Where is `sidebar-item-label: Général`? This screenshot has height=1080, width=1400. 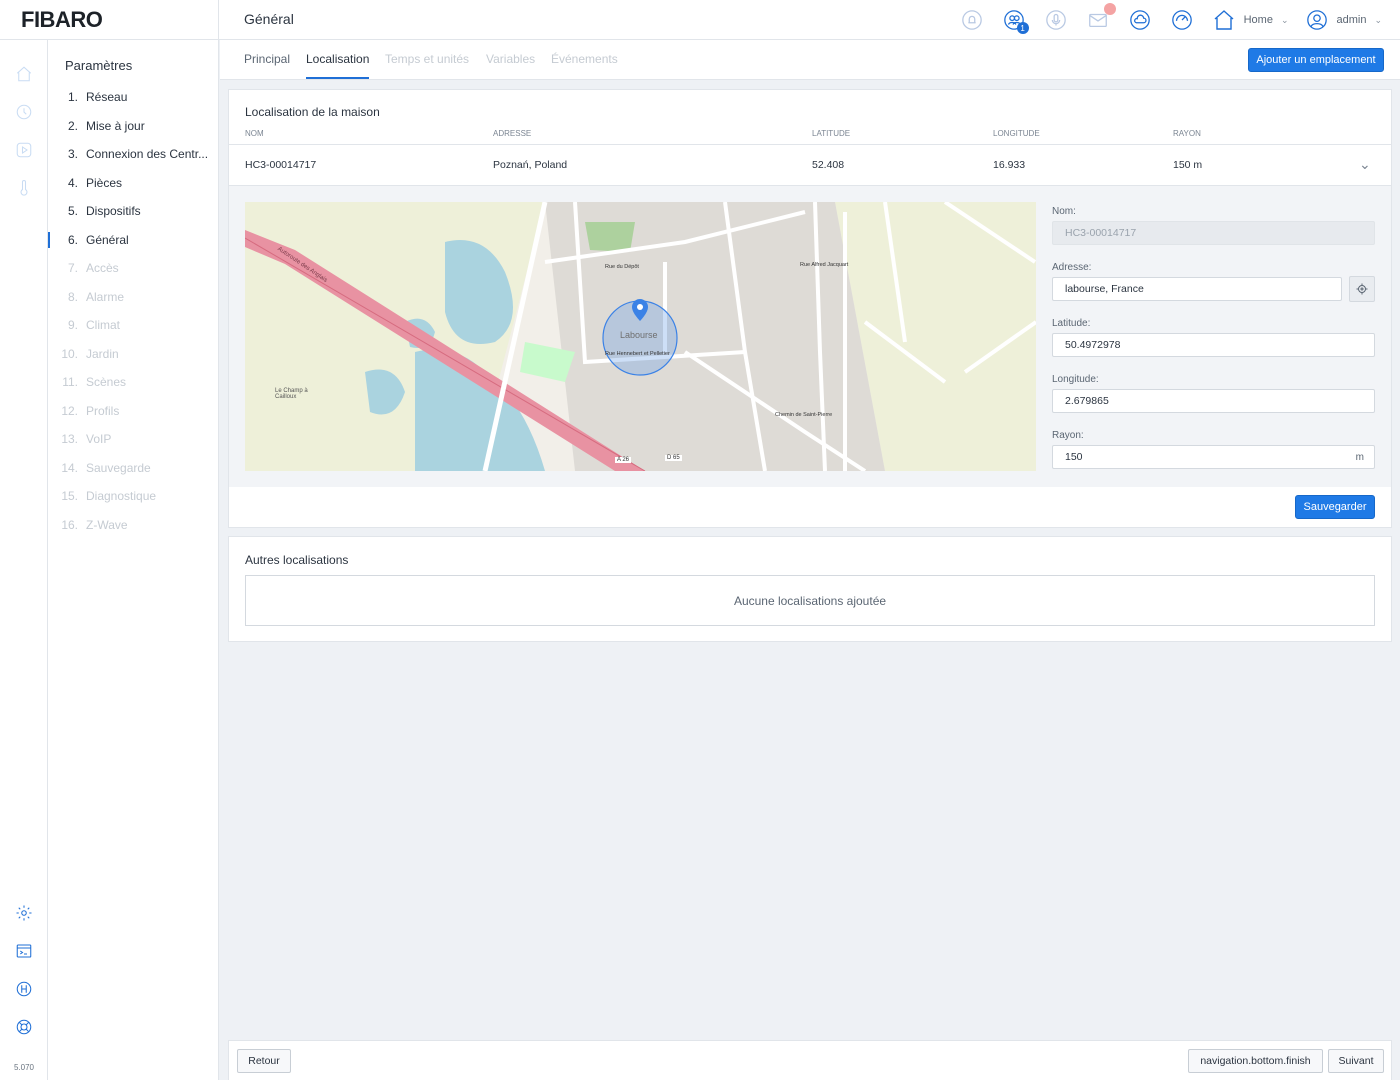
sidebar-item-label: Général is located at coordinates (107, 239).